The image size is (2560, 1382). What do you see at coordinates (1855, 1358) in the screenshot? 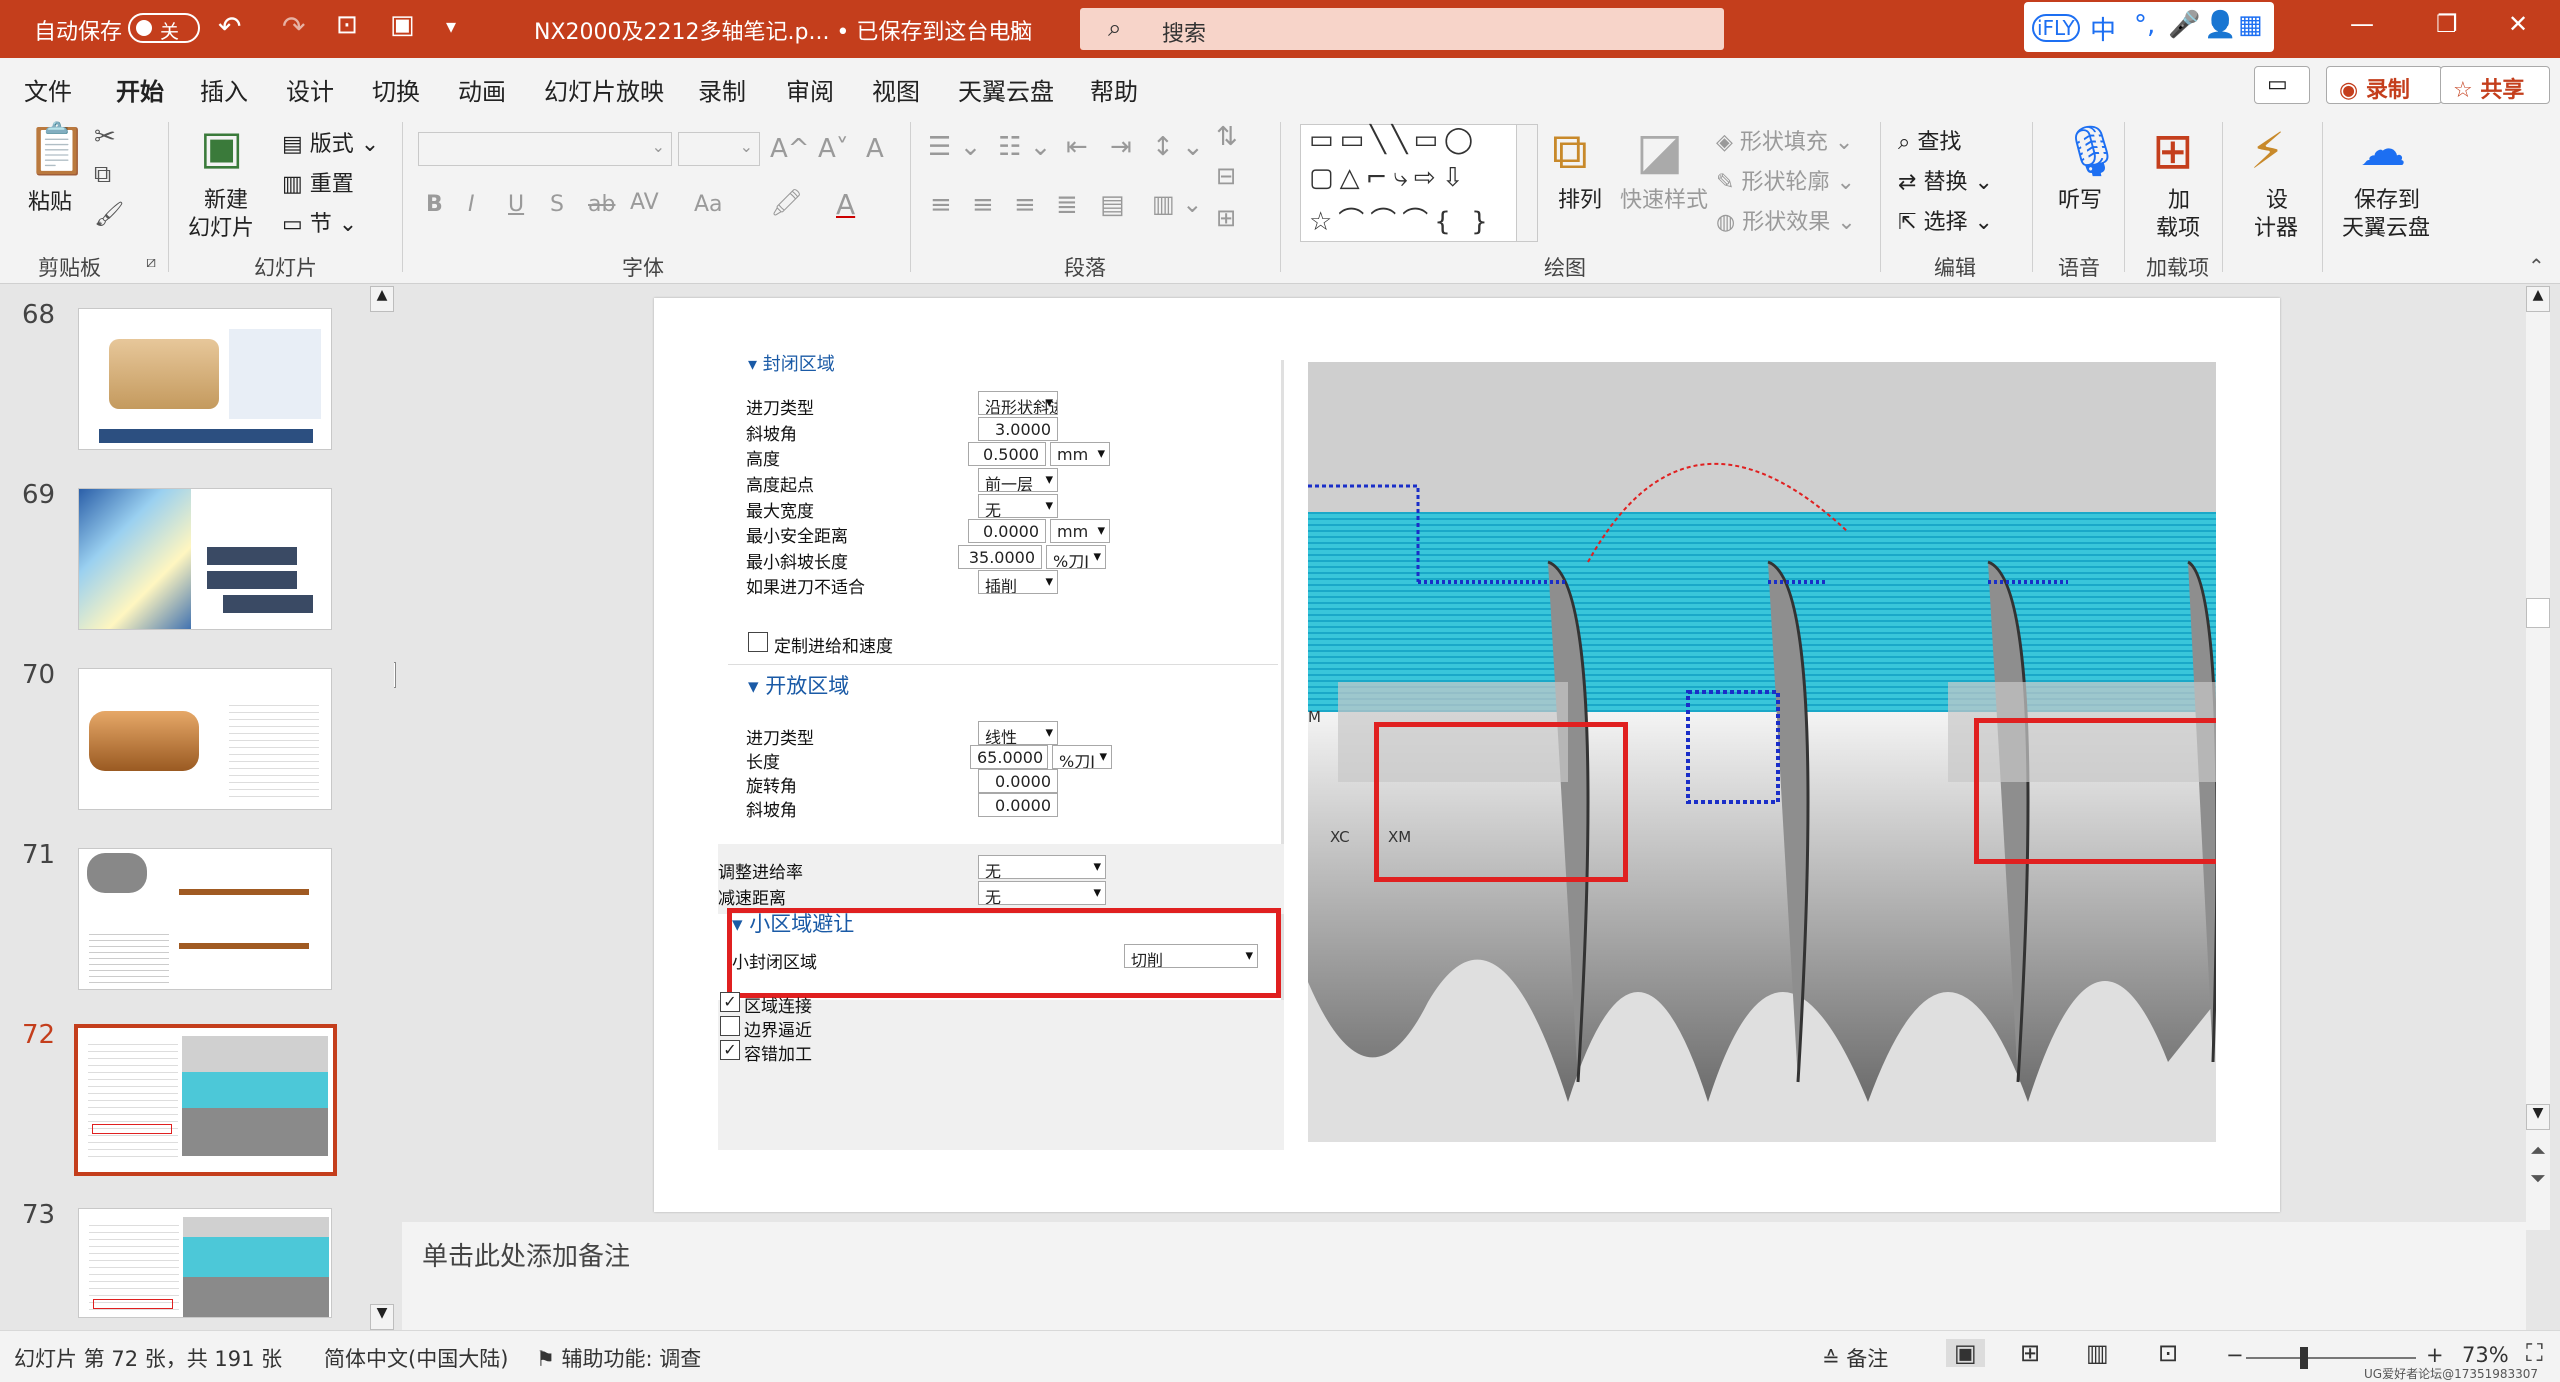
I see `notes-button: ≙ 备注` at bounding box center [1855, 1358].